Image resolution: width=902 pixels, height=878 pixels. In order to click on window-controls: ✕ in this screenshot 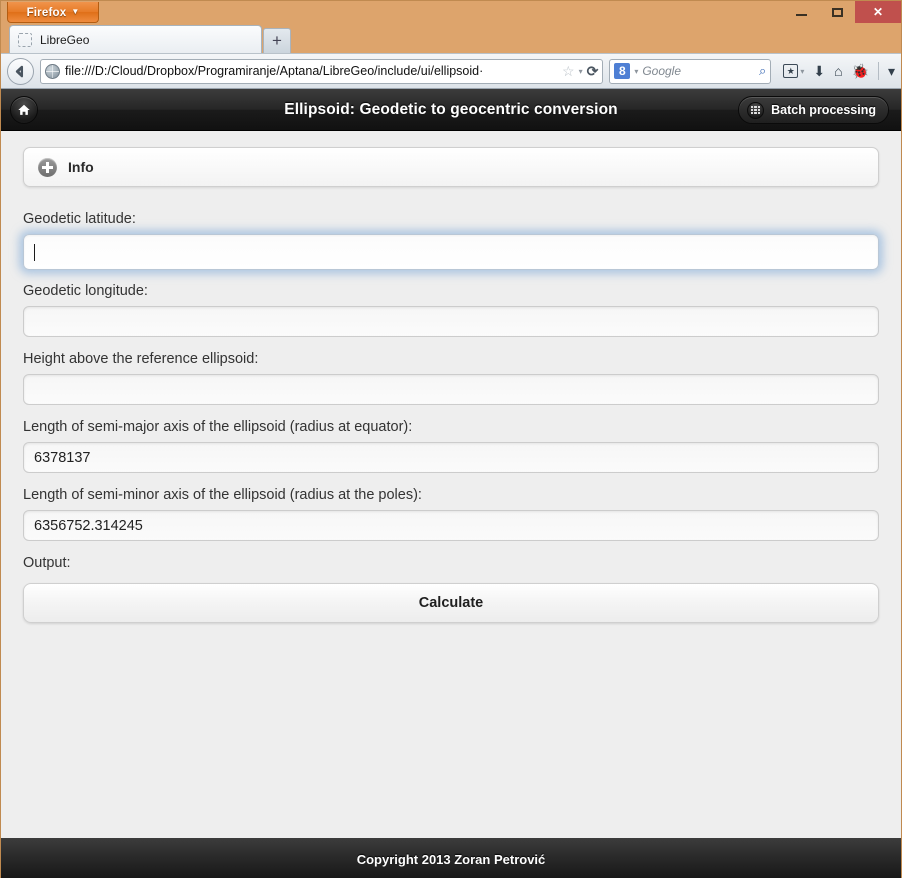, I will do `click(842, 12)`.